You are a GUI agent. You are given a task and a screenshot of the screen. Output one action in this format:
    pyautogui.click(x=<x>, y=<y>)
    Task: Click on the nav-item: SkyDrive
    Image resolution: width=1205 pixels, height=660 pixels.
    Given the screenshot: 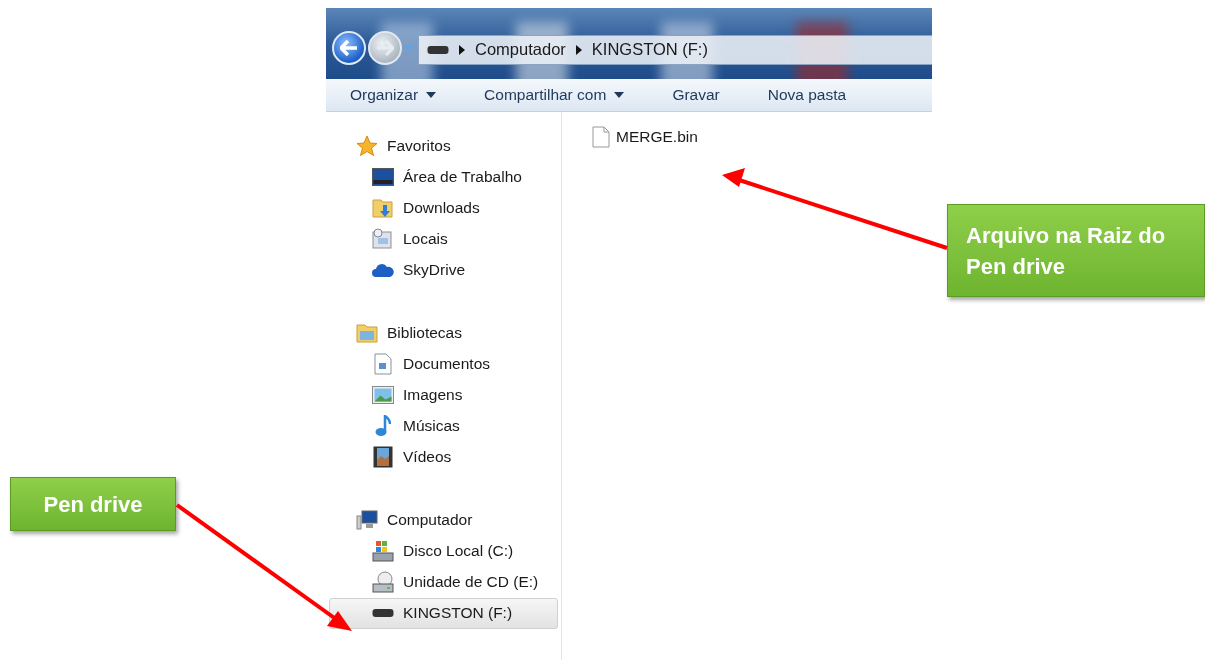 What is the action you would take?
    pyautogui.click(x=443, y=270)
    